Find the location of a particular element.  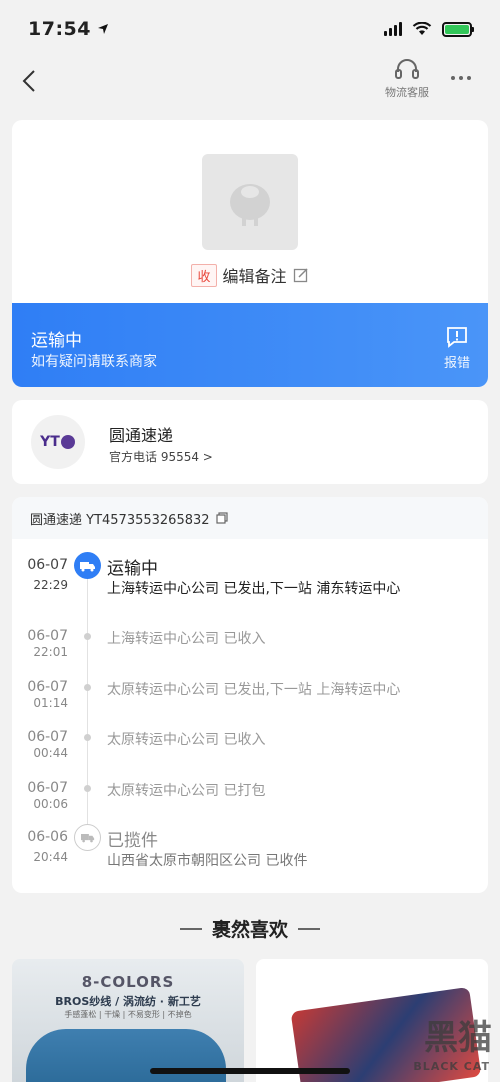

copy-icon is located at coordinates (221, 518).